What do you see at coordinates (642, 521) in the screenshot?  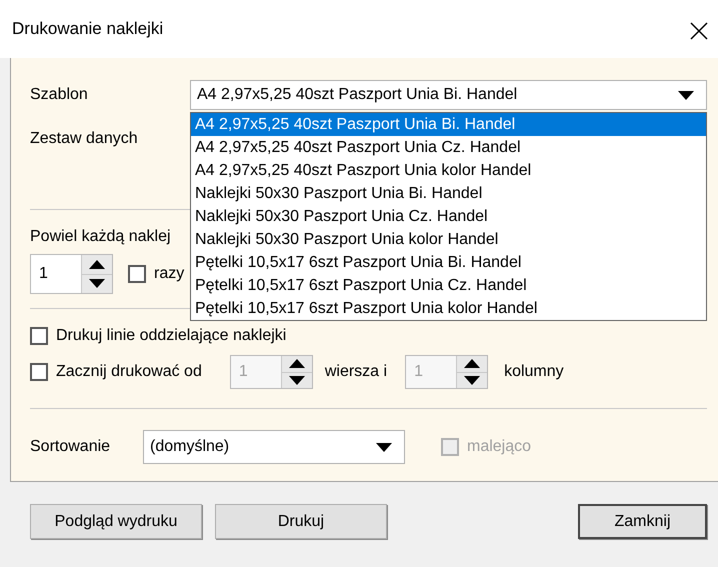 I see `dialog-button: Zamknij` at bounding box center [642, 521].